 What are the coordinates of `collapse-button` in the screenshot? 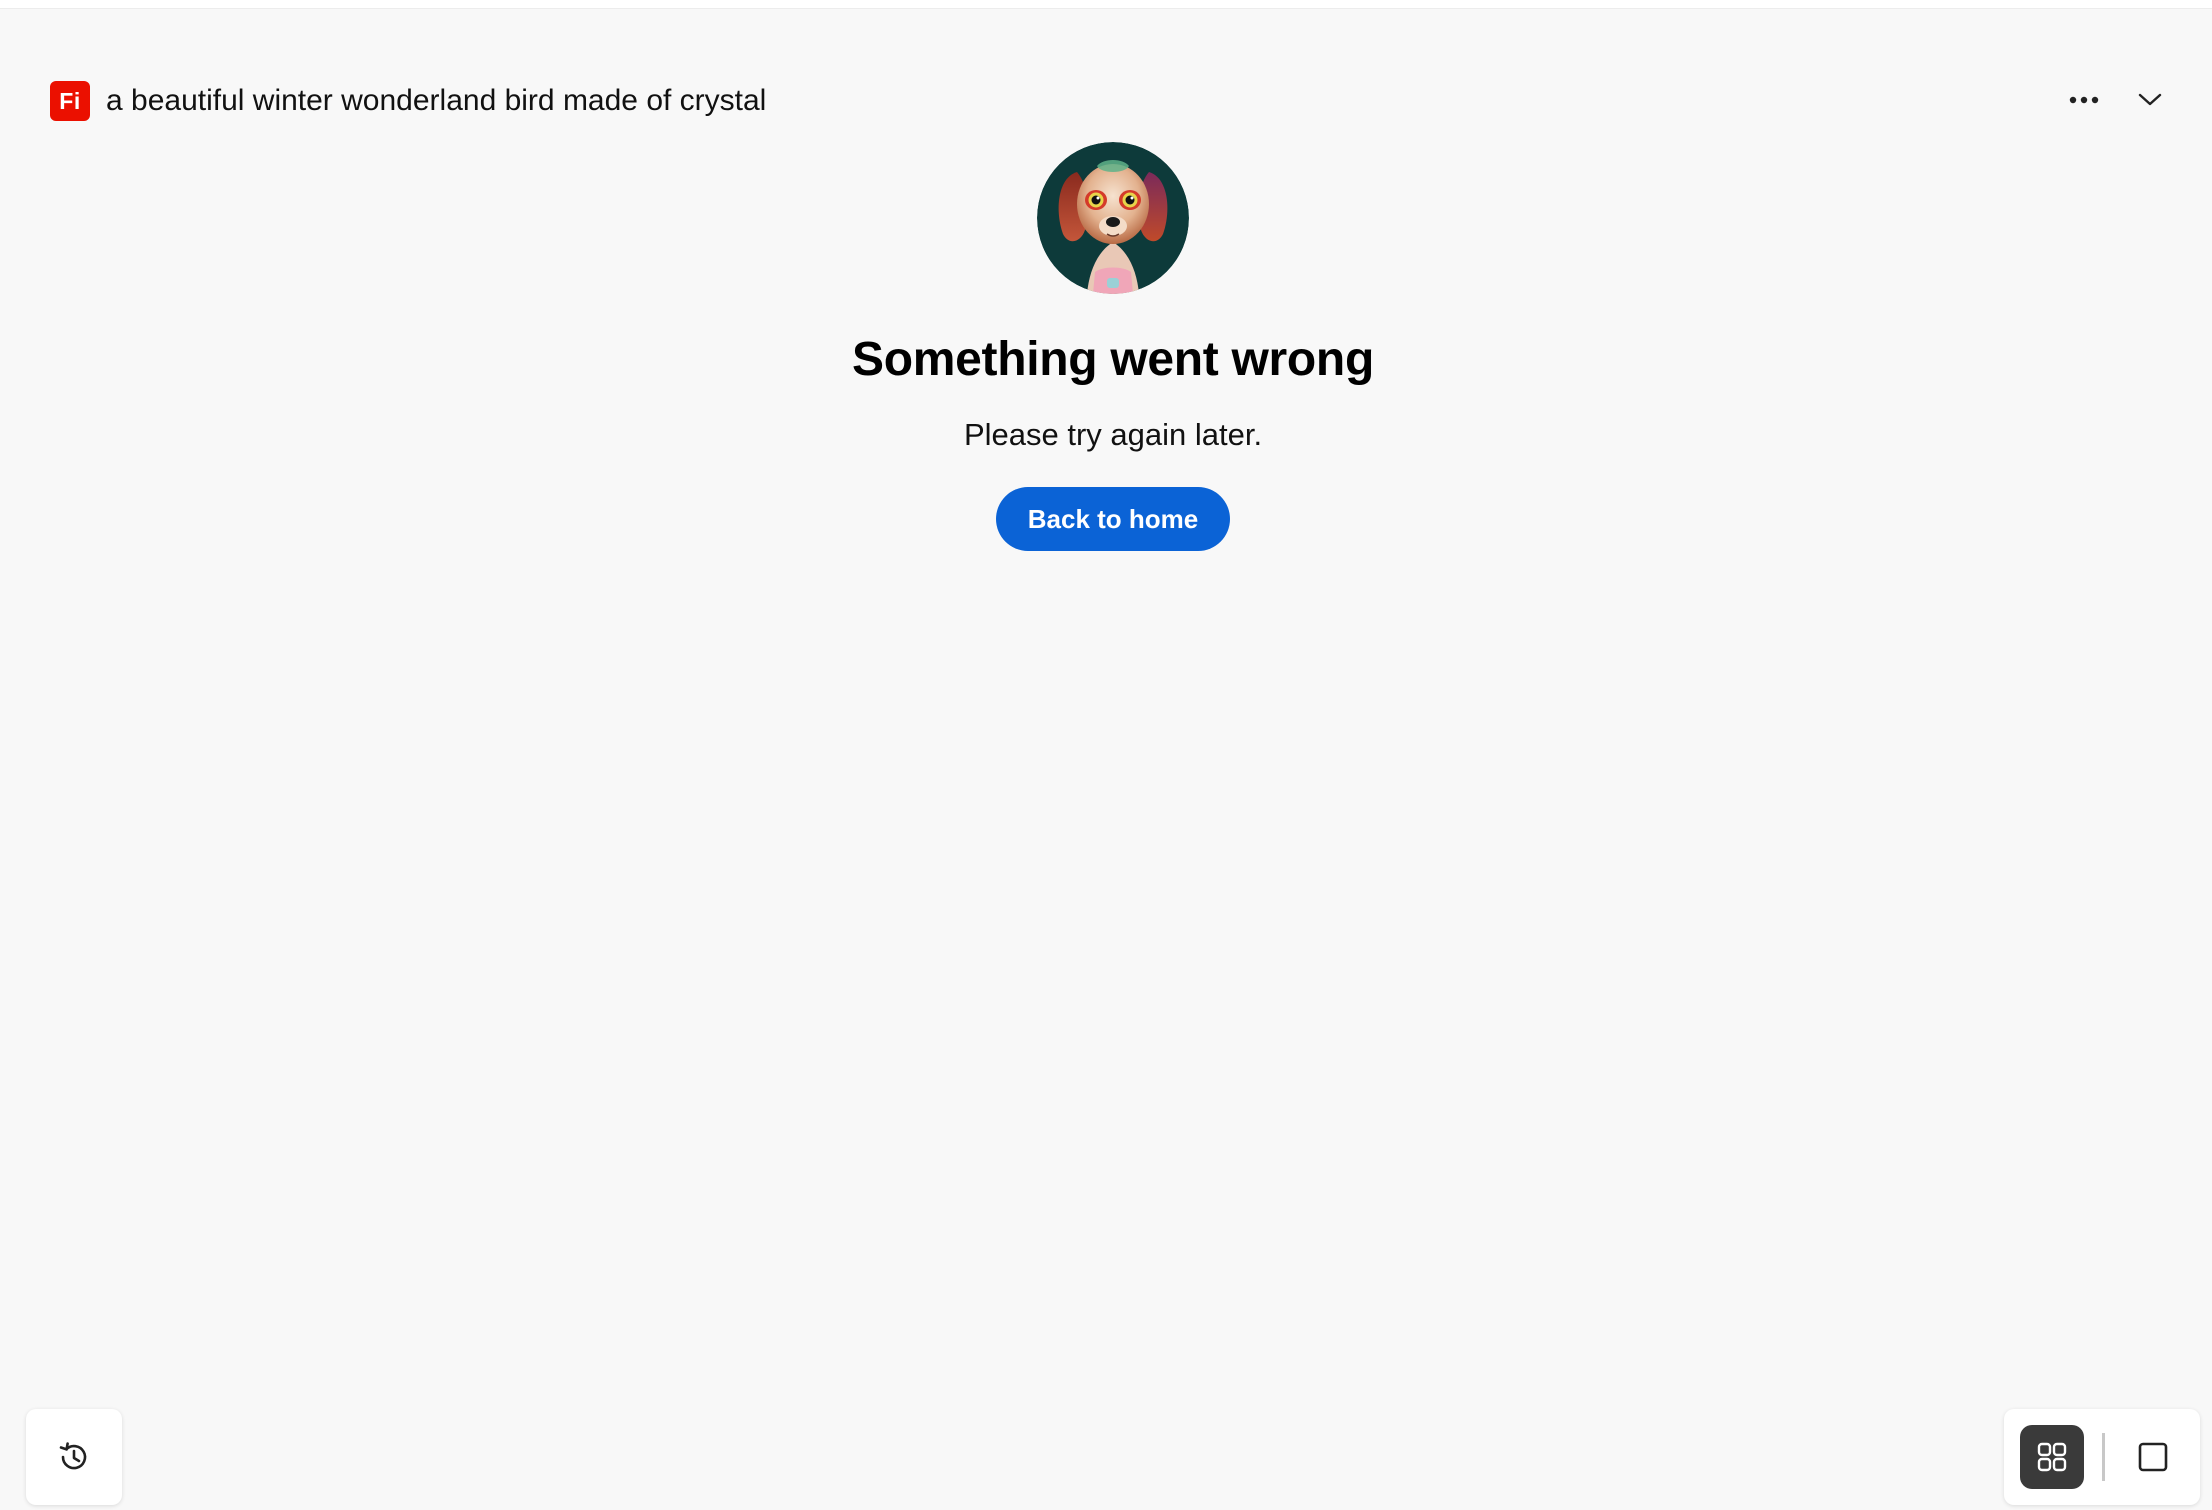 It's located at (2150, 100).